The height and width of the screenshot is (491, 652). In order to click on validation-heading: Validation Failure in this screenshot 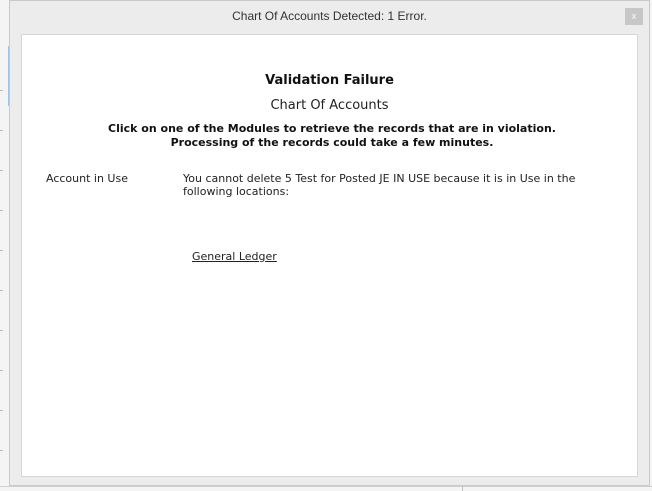, I will do `click(329, 80)`.